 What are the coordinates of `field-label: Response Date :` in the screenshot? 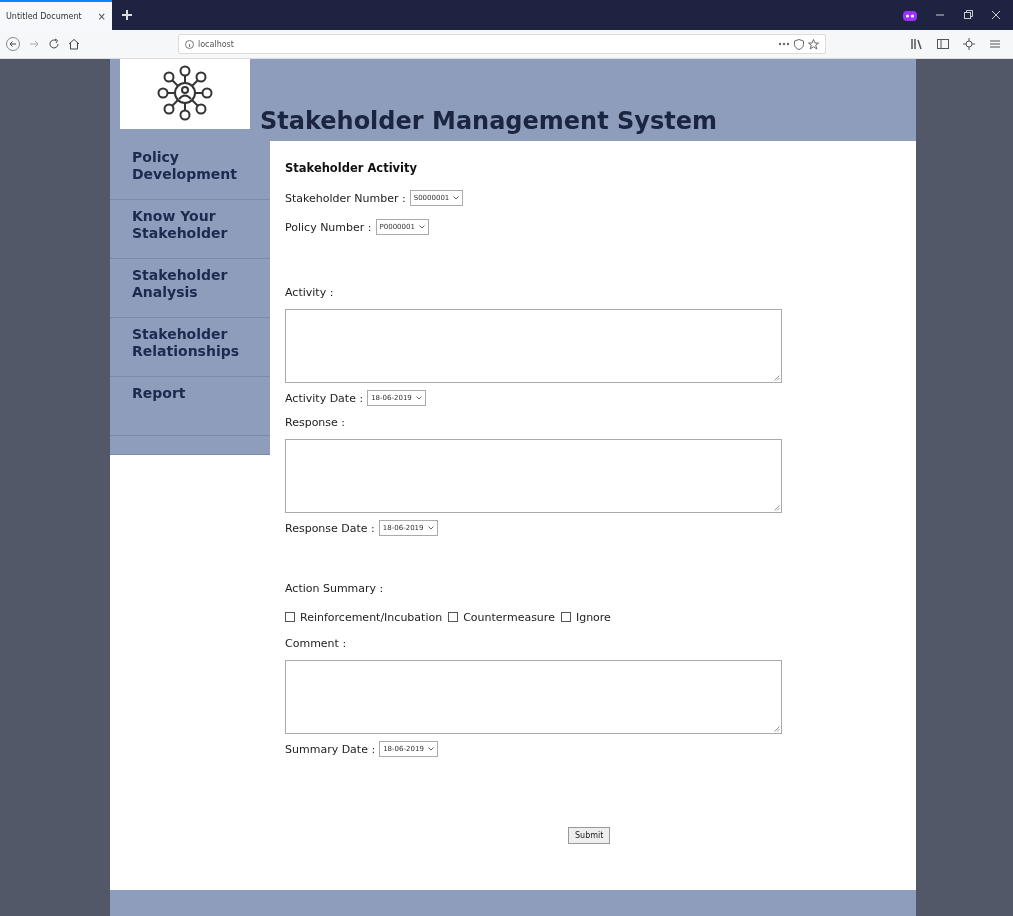 It's located at (330, 528).